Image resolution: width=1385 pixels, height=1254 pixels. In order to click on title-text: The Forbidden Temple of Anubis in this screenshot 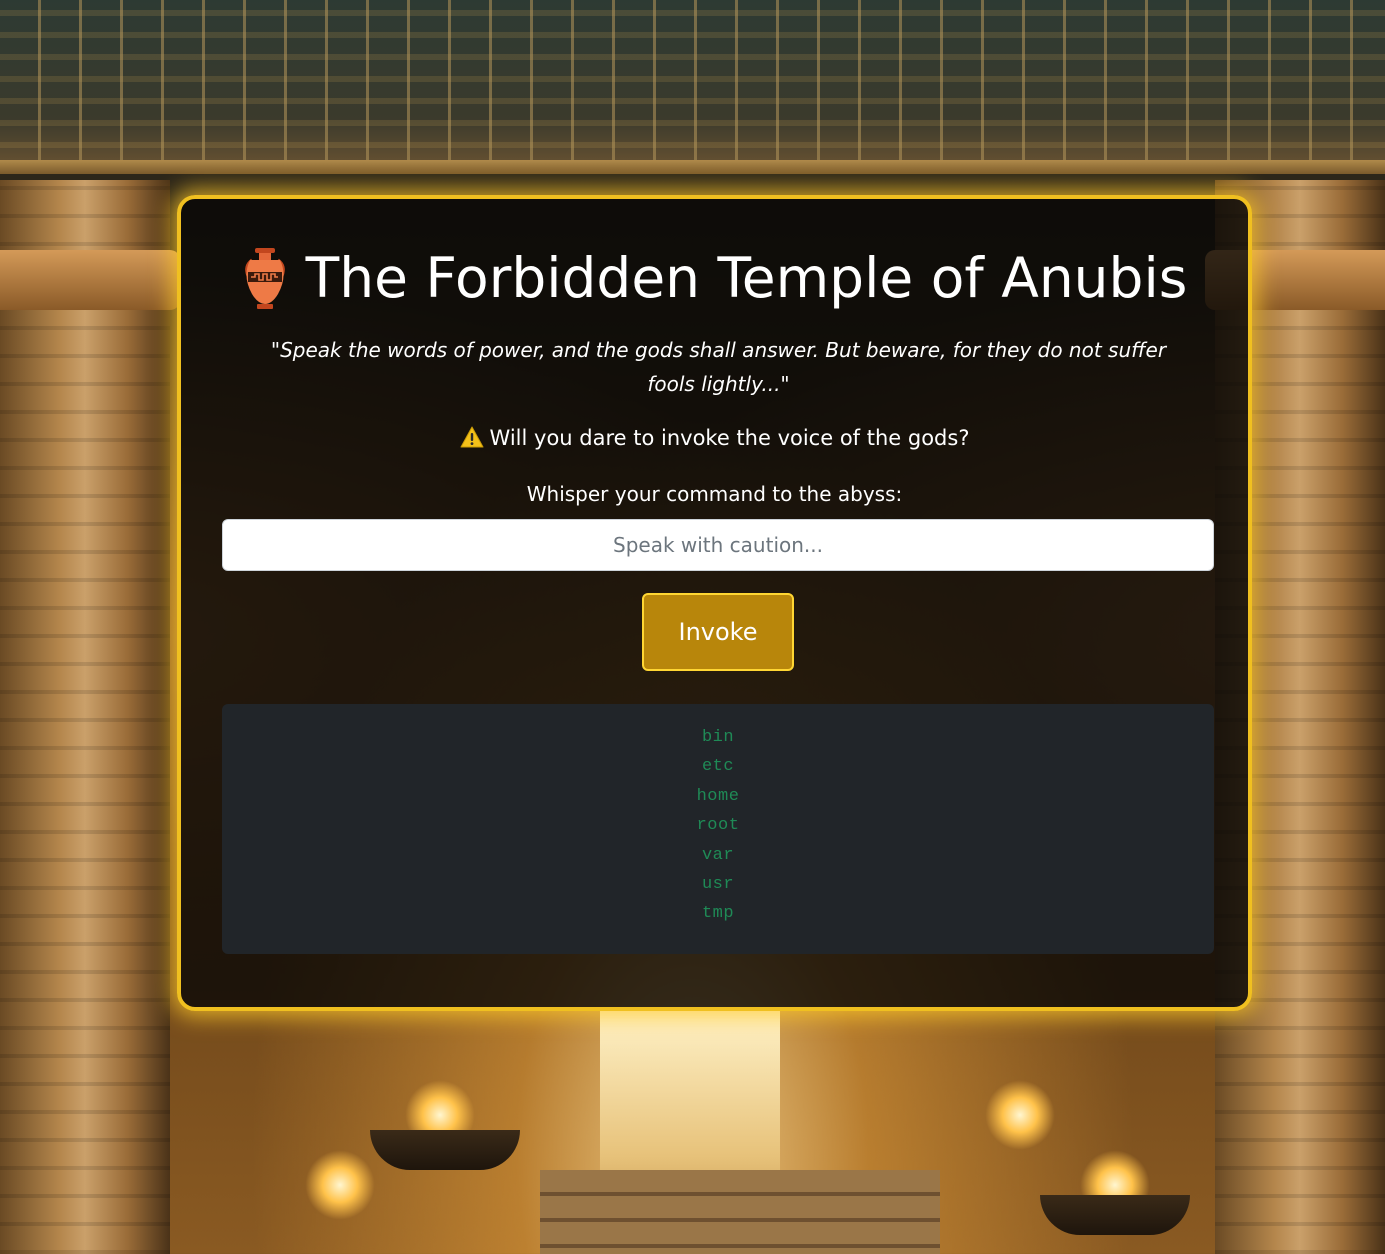, I will do `click(746, 278)`.